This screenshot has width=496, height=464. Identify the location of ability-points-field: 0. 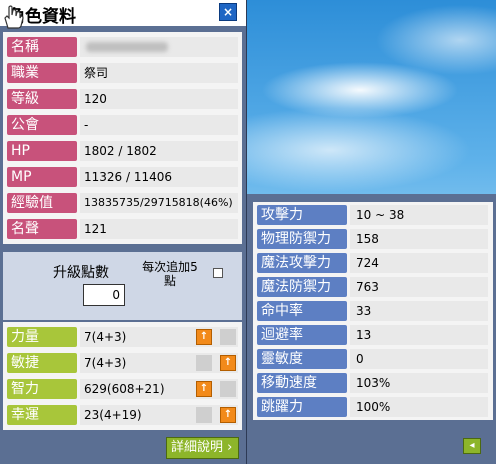
(104, 295).